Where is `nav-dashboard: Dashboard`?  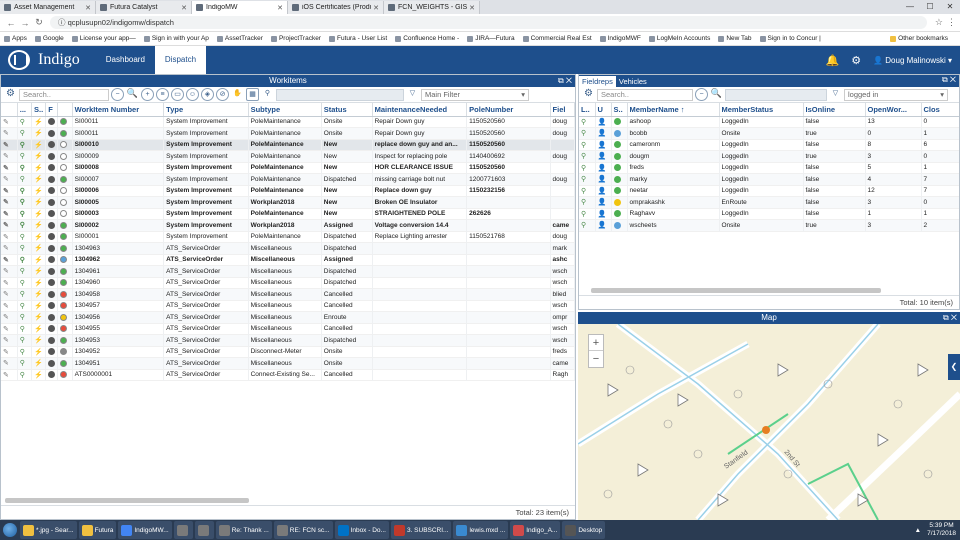 nav-dashboard: Dashboard is located at coordinates (125, 60).